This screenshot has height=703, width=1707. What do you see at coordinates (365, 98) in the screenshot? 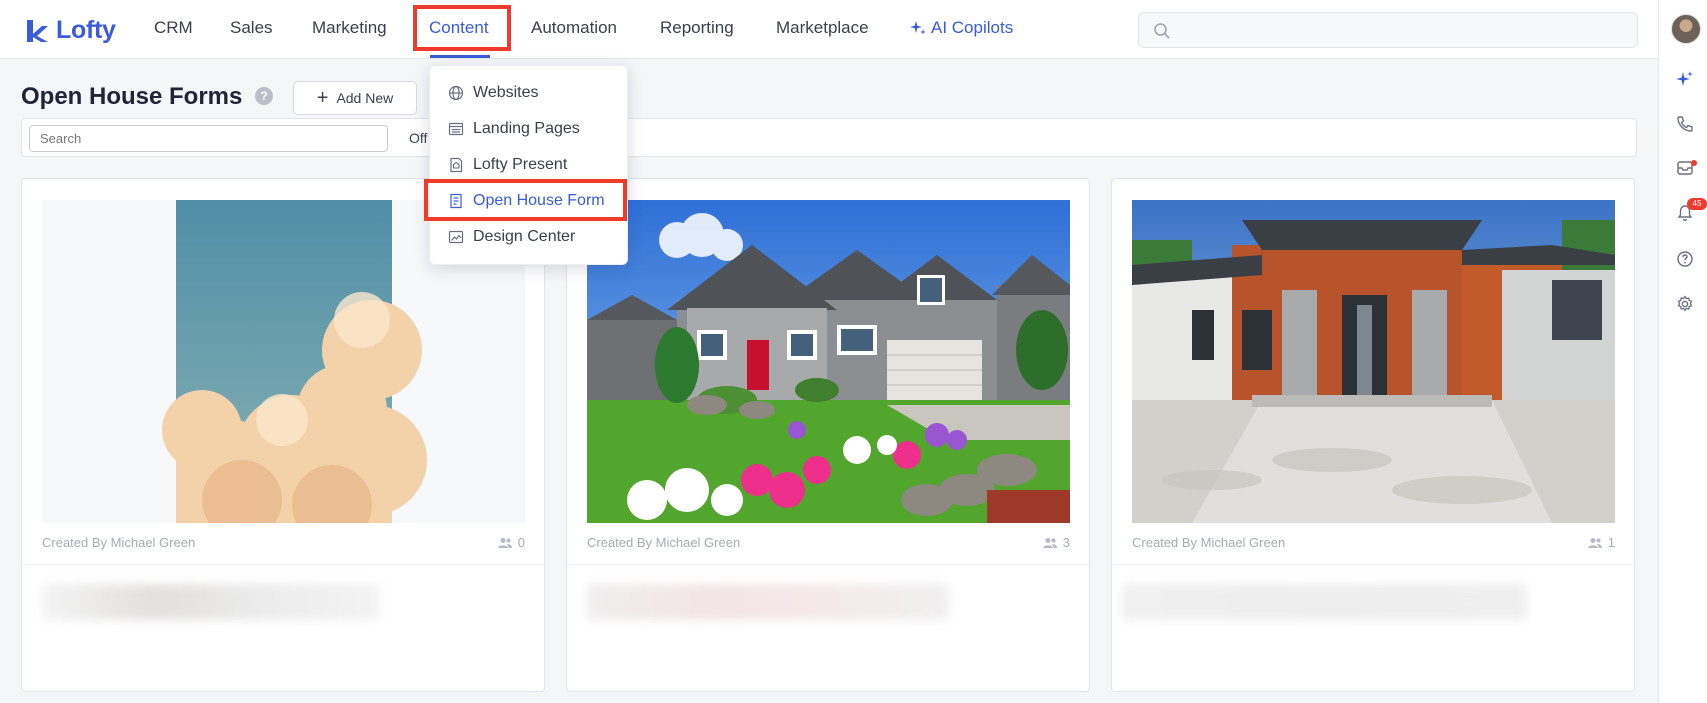
I see `add-new-label: Add New` at bounding box center [365, 98].